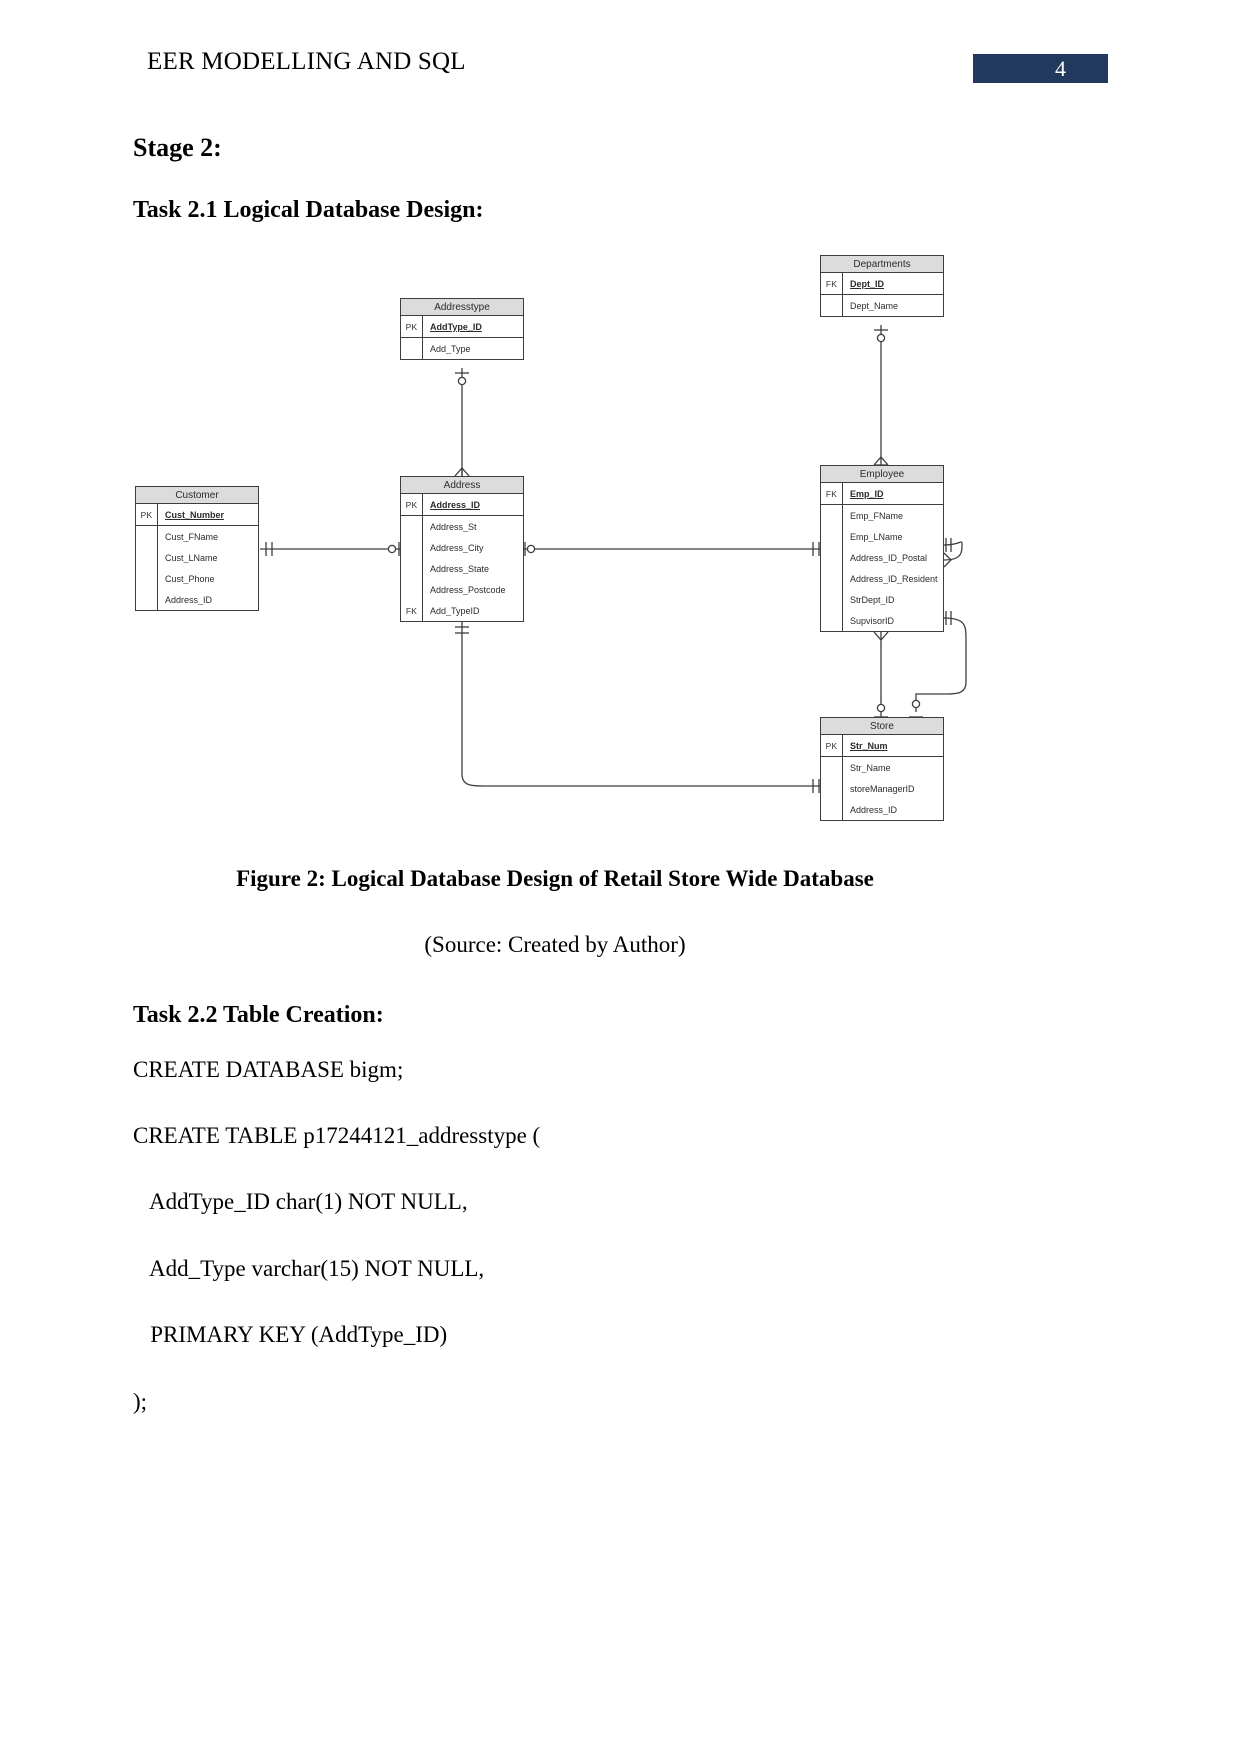 The height and width of the screenshot is (1754, 1241). I want to click on entity-attribute-row: Cust_FName, so click(197, 536).